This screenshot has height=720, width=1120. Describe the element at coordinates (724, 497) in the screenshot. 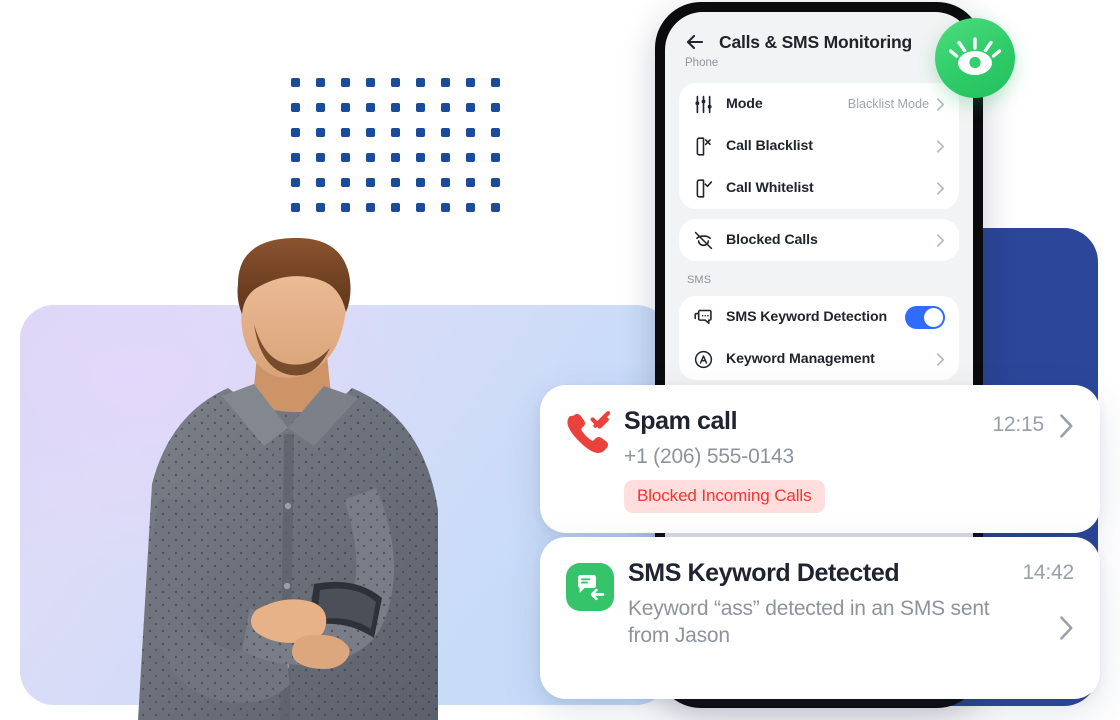

I see `status-badge: Blocked Incoming Calls` at that location.